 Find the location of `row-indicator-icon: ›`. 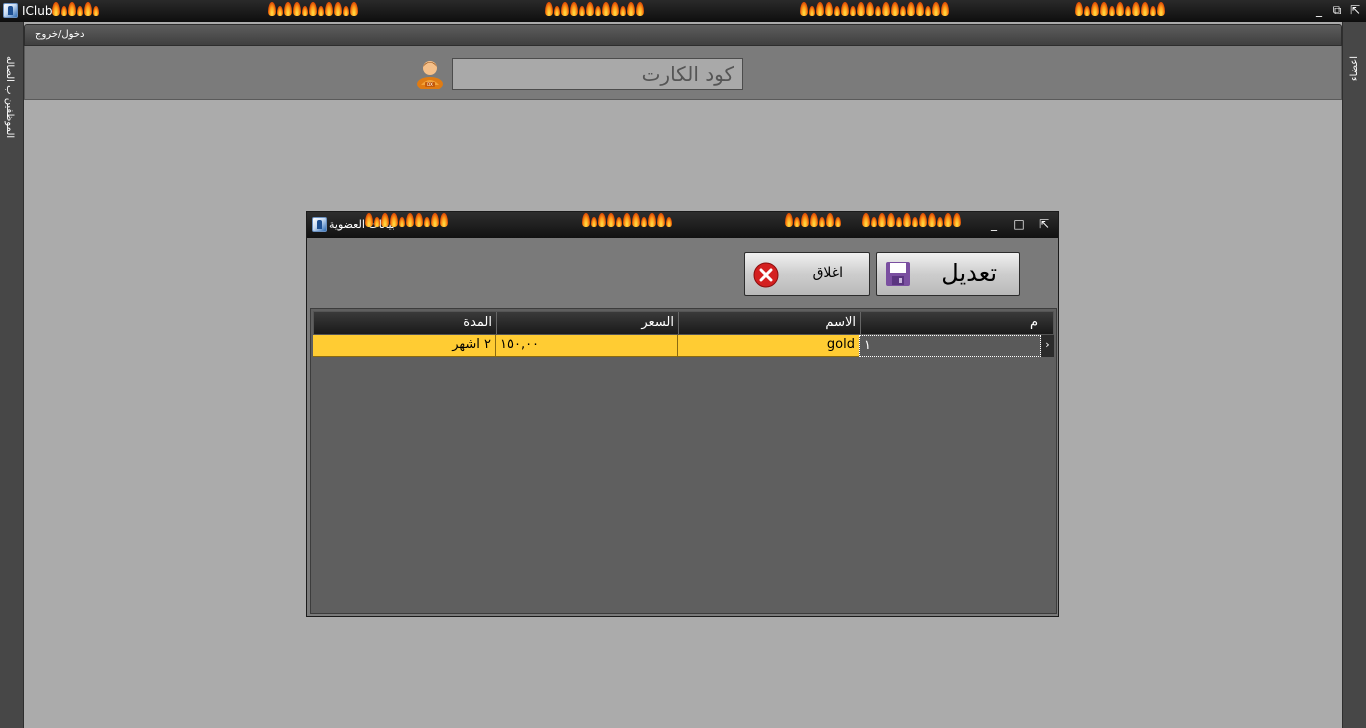

row-indicator-icon: › is located at coordinates (1047, 346).